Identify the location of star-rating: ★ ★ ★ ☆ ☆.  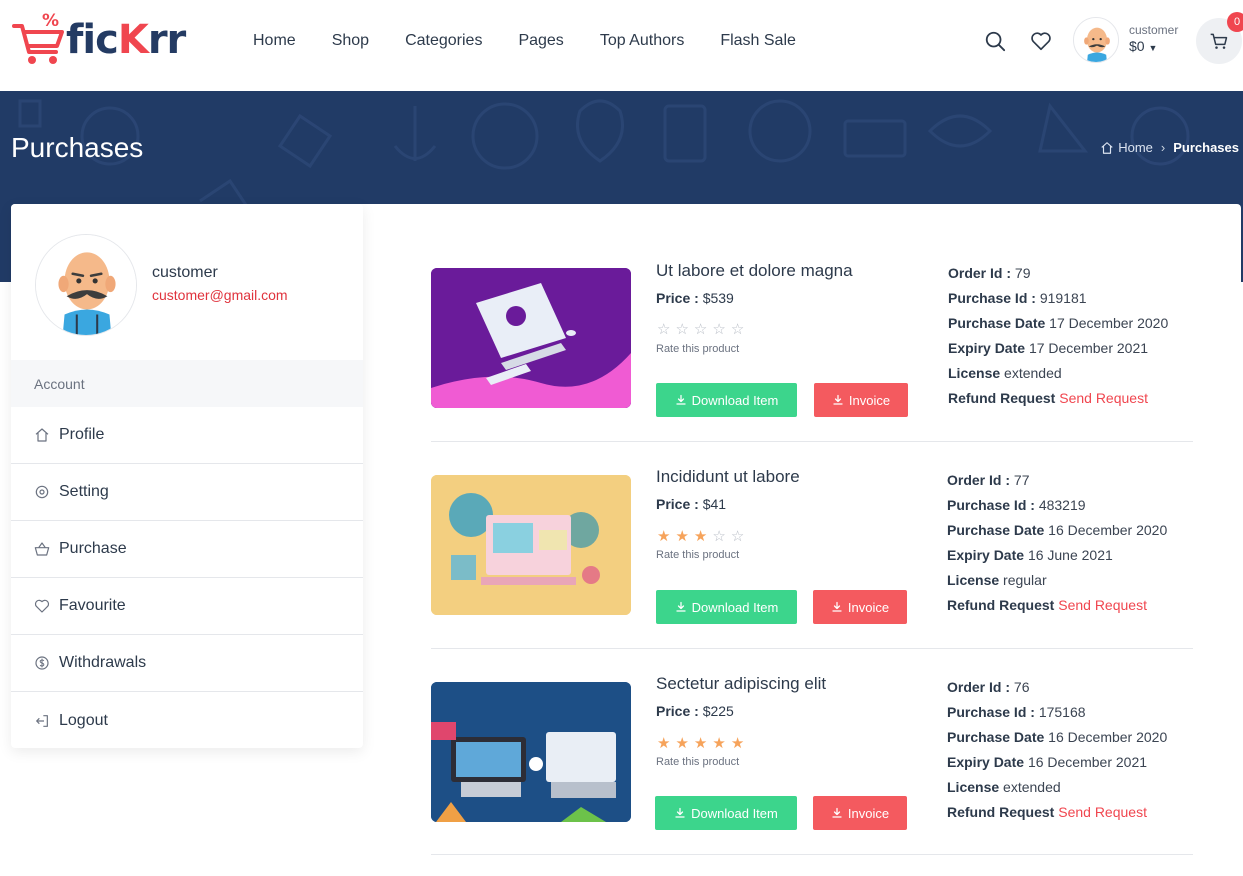
(703, 536).